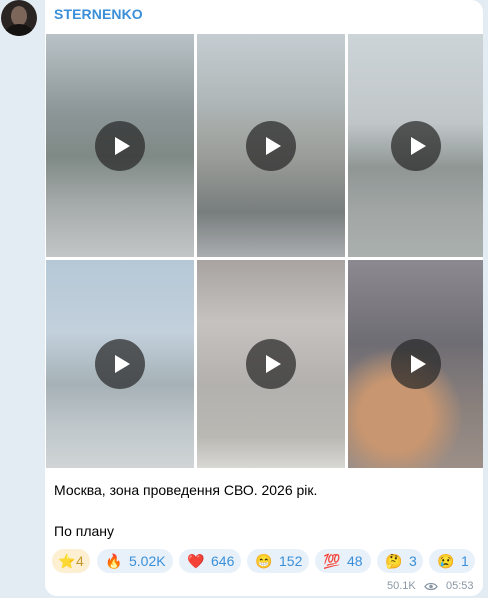 The width and height of the screenshot is (488, 598). Describe the element at coordinates (446, 561) in the screenshot. I see `crying-icon: 😢` at that location.